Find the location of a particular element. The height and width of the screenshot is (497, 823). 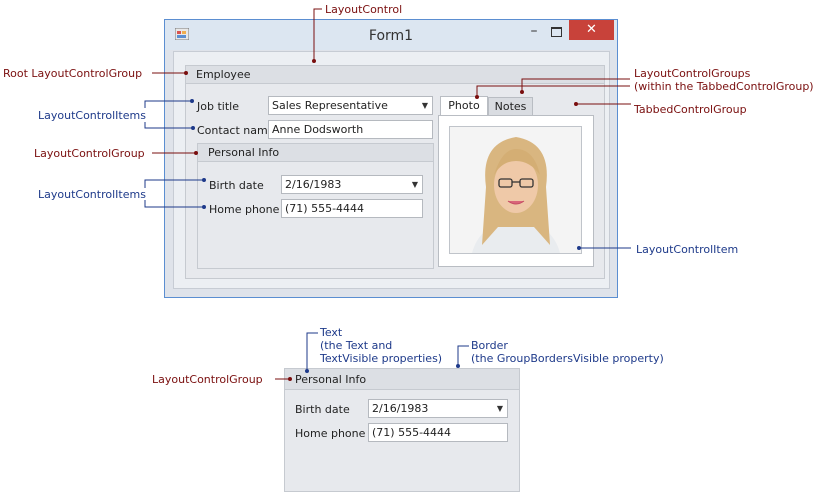

birth-date-value: 2/16/1983 is located at coordinates (313, 184).